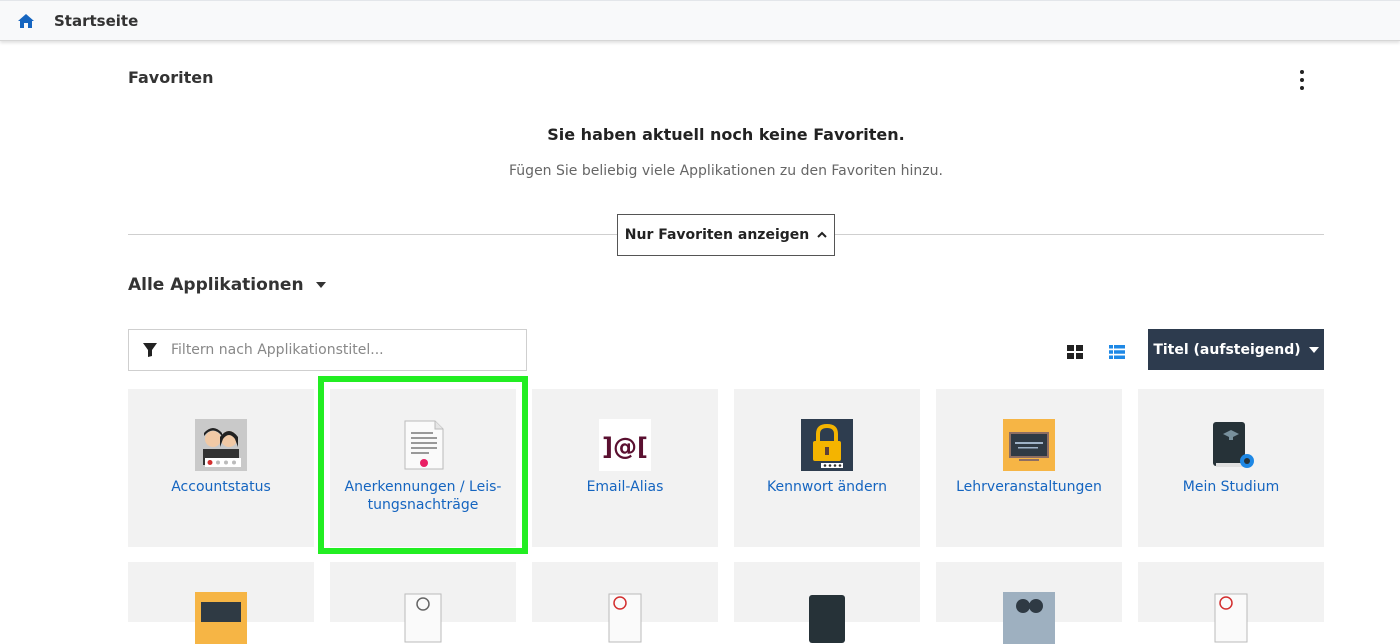 The height and width of the screenshot is (644, 1400). What do you see at coordinates (827, 487) in the screenshot?
I see `app-tile-label: Kennwort ändern` at bounding box center [827, 487].